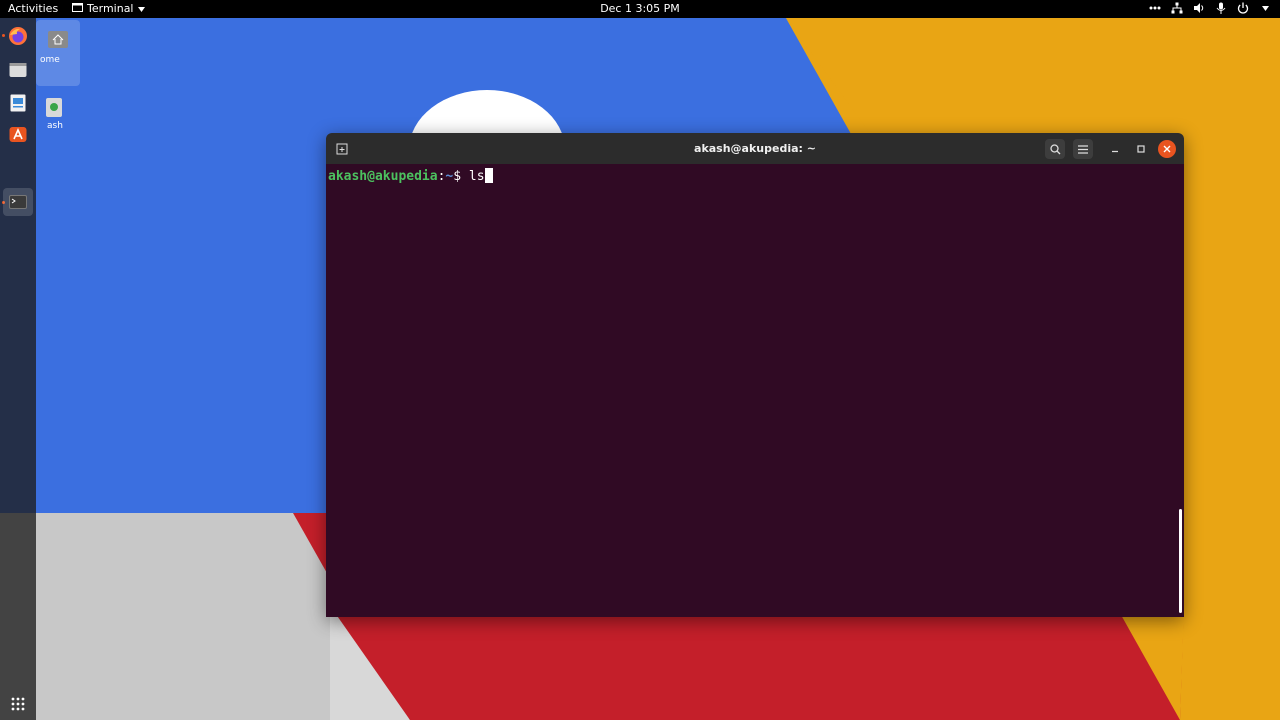  I want to click on terminal-app-icon, so click(77, 8).